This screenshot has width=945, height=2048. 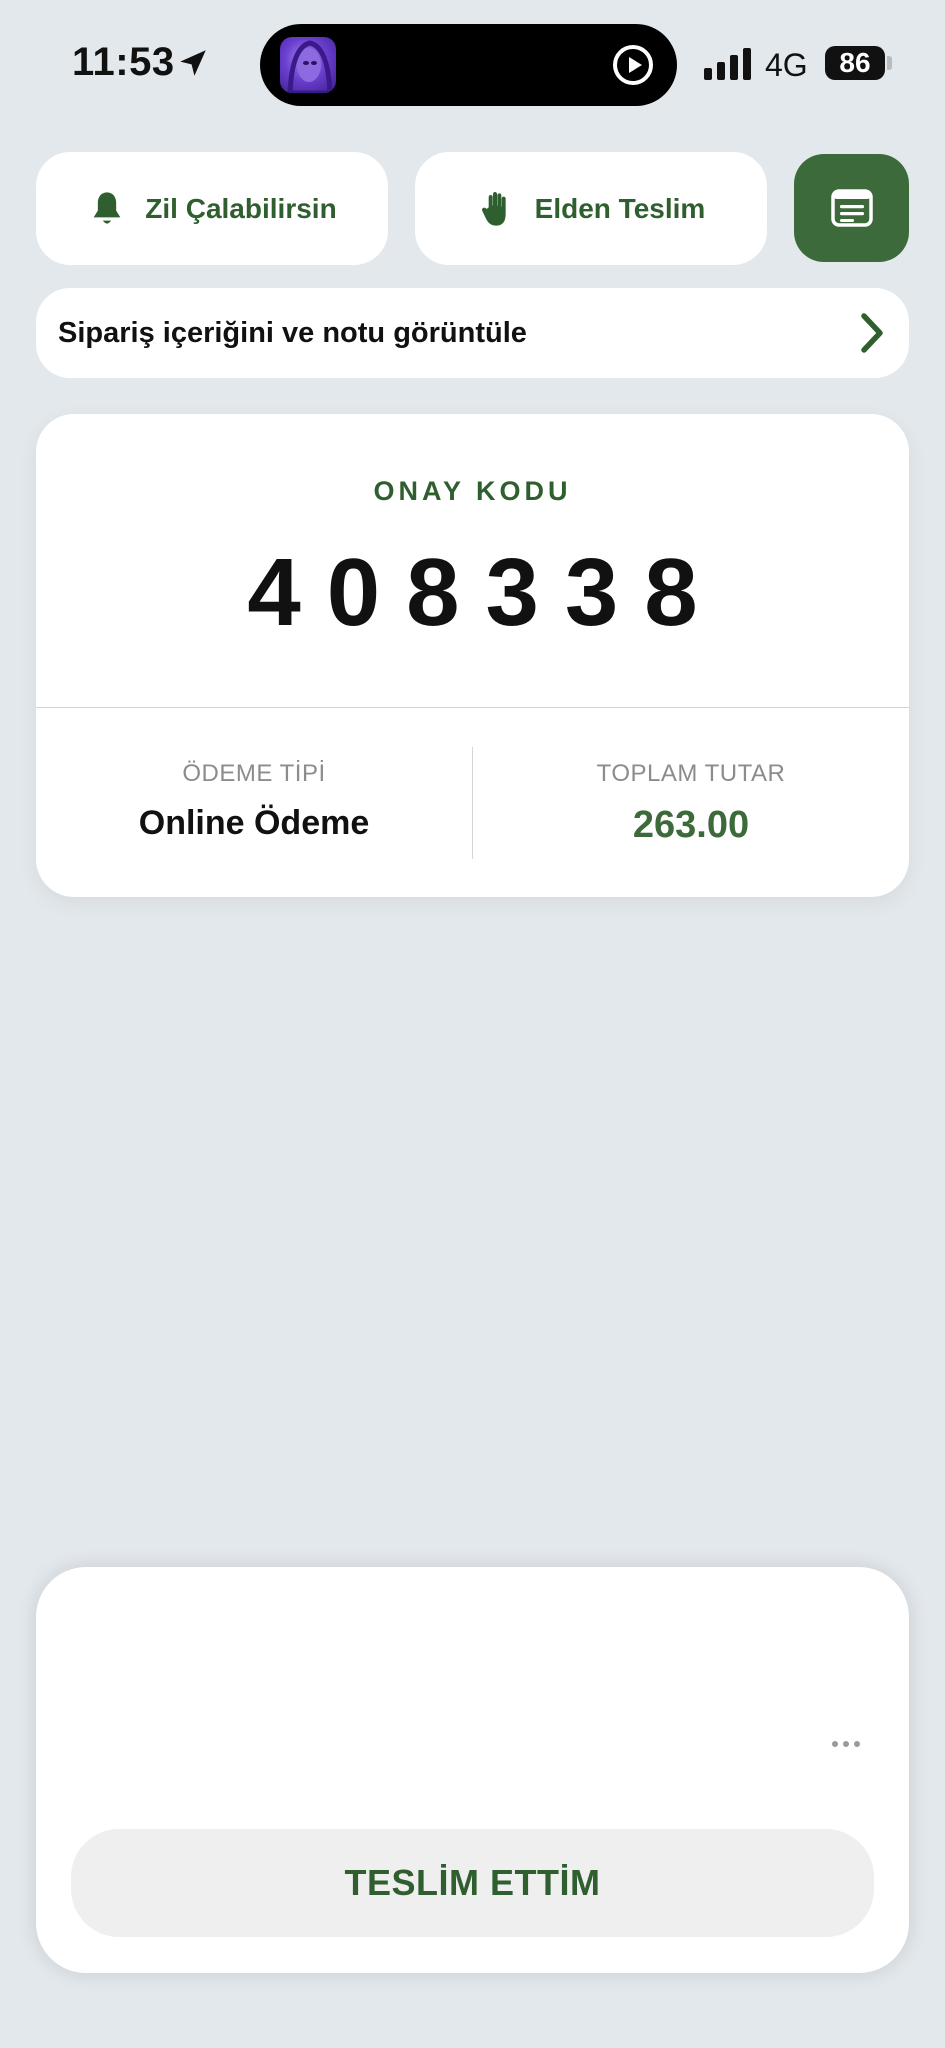 I want to click on hand-delivery-button: Elden Teslim, so click(x=591, y=208).